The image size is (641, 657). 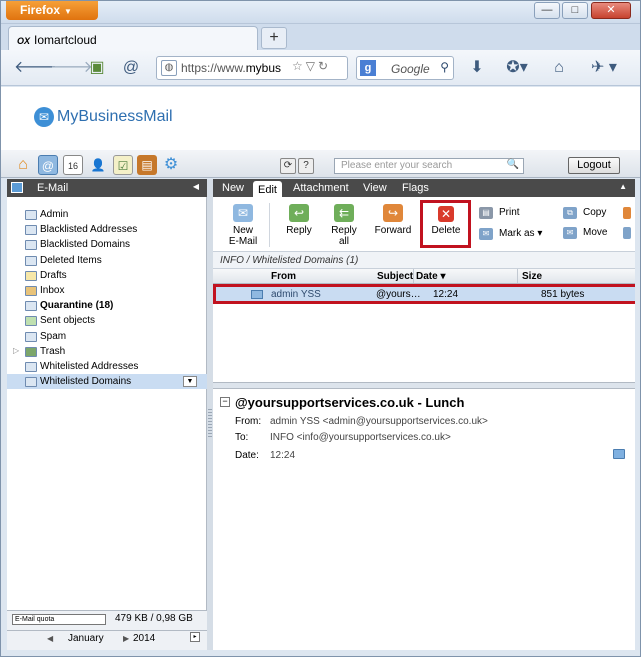 What do you see at coordinates (424, 385) in the screenshot?
I see `horizontal-splitter` at bounding box center [424, 385].